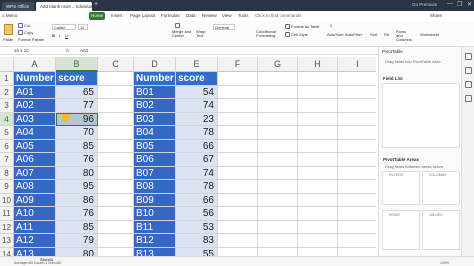 Image resolution: width=474 pixels, height=266 pixels. What do you see at coordinates (77, 251) in the screenshot?
I see `table-cell: 80` at bounding box center [77, 251].